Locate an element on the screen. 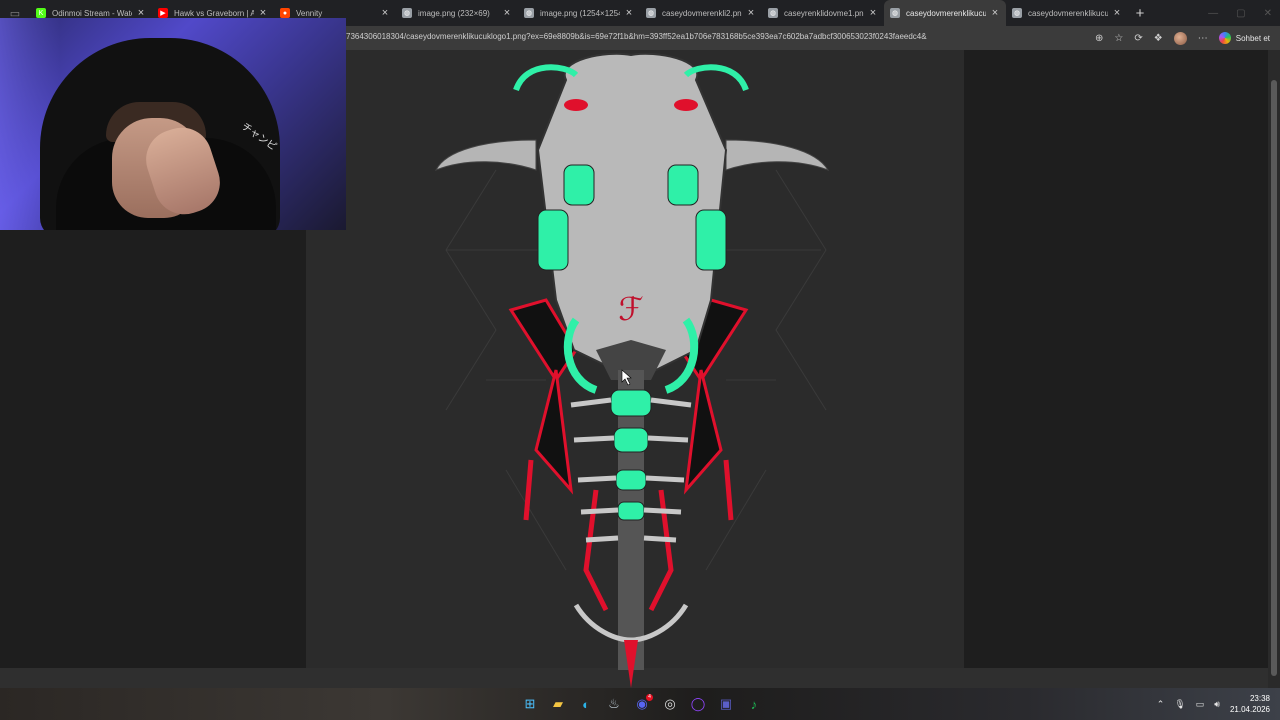 The image size is (1280, 720). browser-tab: ◍ caseydovmerenkli2.png ( × is located at coordinates (701, 13).